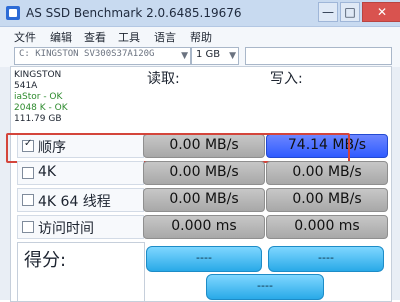  I want to click on 4k64-read-value: 0.00 MB/s, so click(204, 200).